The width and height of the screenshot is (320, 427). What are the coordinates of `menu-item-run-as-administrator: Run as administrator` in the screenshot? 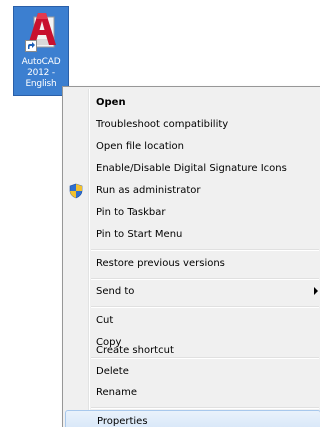 It's located at (192, 191).